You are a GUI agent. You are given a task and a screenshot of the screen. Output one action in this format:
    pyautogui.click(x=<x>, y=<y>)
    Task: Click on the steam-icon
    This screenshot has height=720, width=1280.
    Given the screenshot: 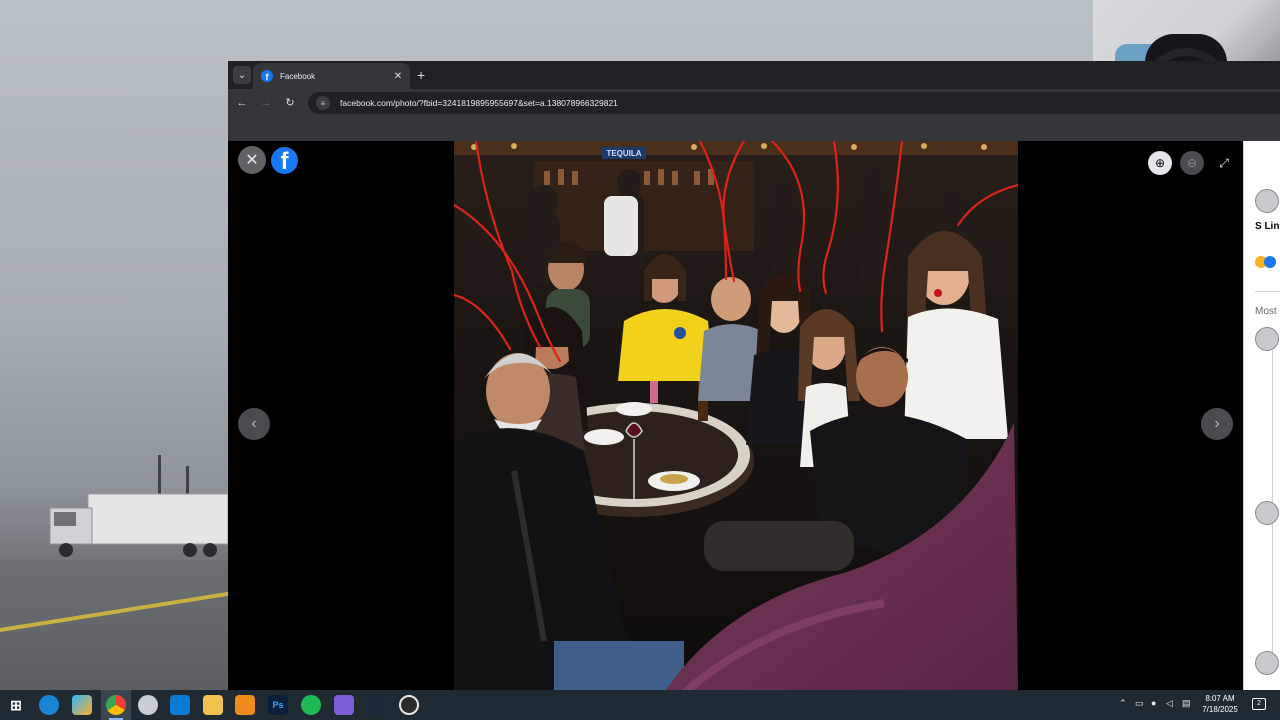 What is the action you would take?
    pyautogui.click(x=376, y=705)
    